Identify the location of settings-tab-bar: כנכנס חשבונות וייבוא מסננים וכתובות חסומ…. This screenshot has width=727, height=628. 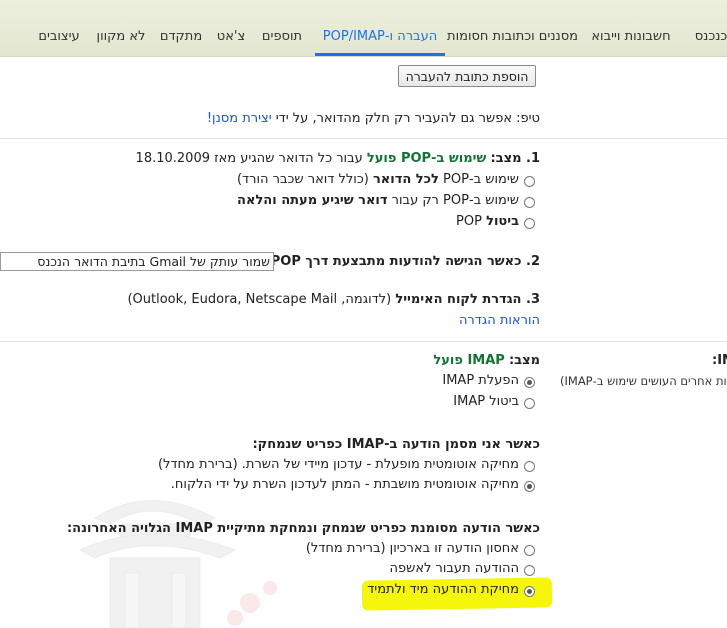
(363, 28).